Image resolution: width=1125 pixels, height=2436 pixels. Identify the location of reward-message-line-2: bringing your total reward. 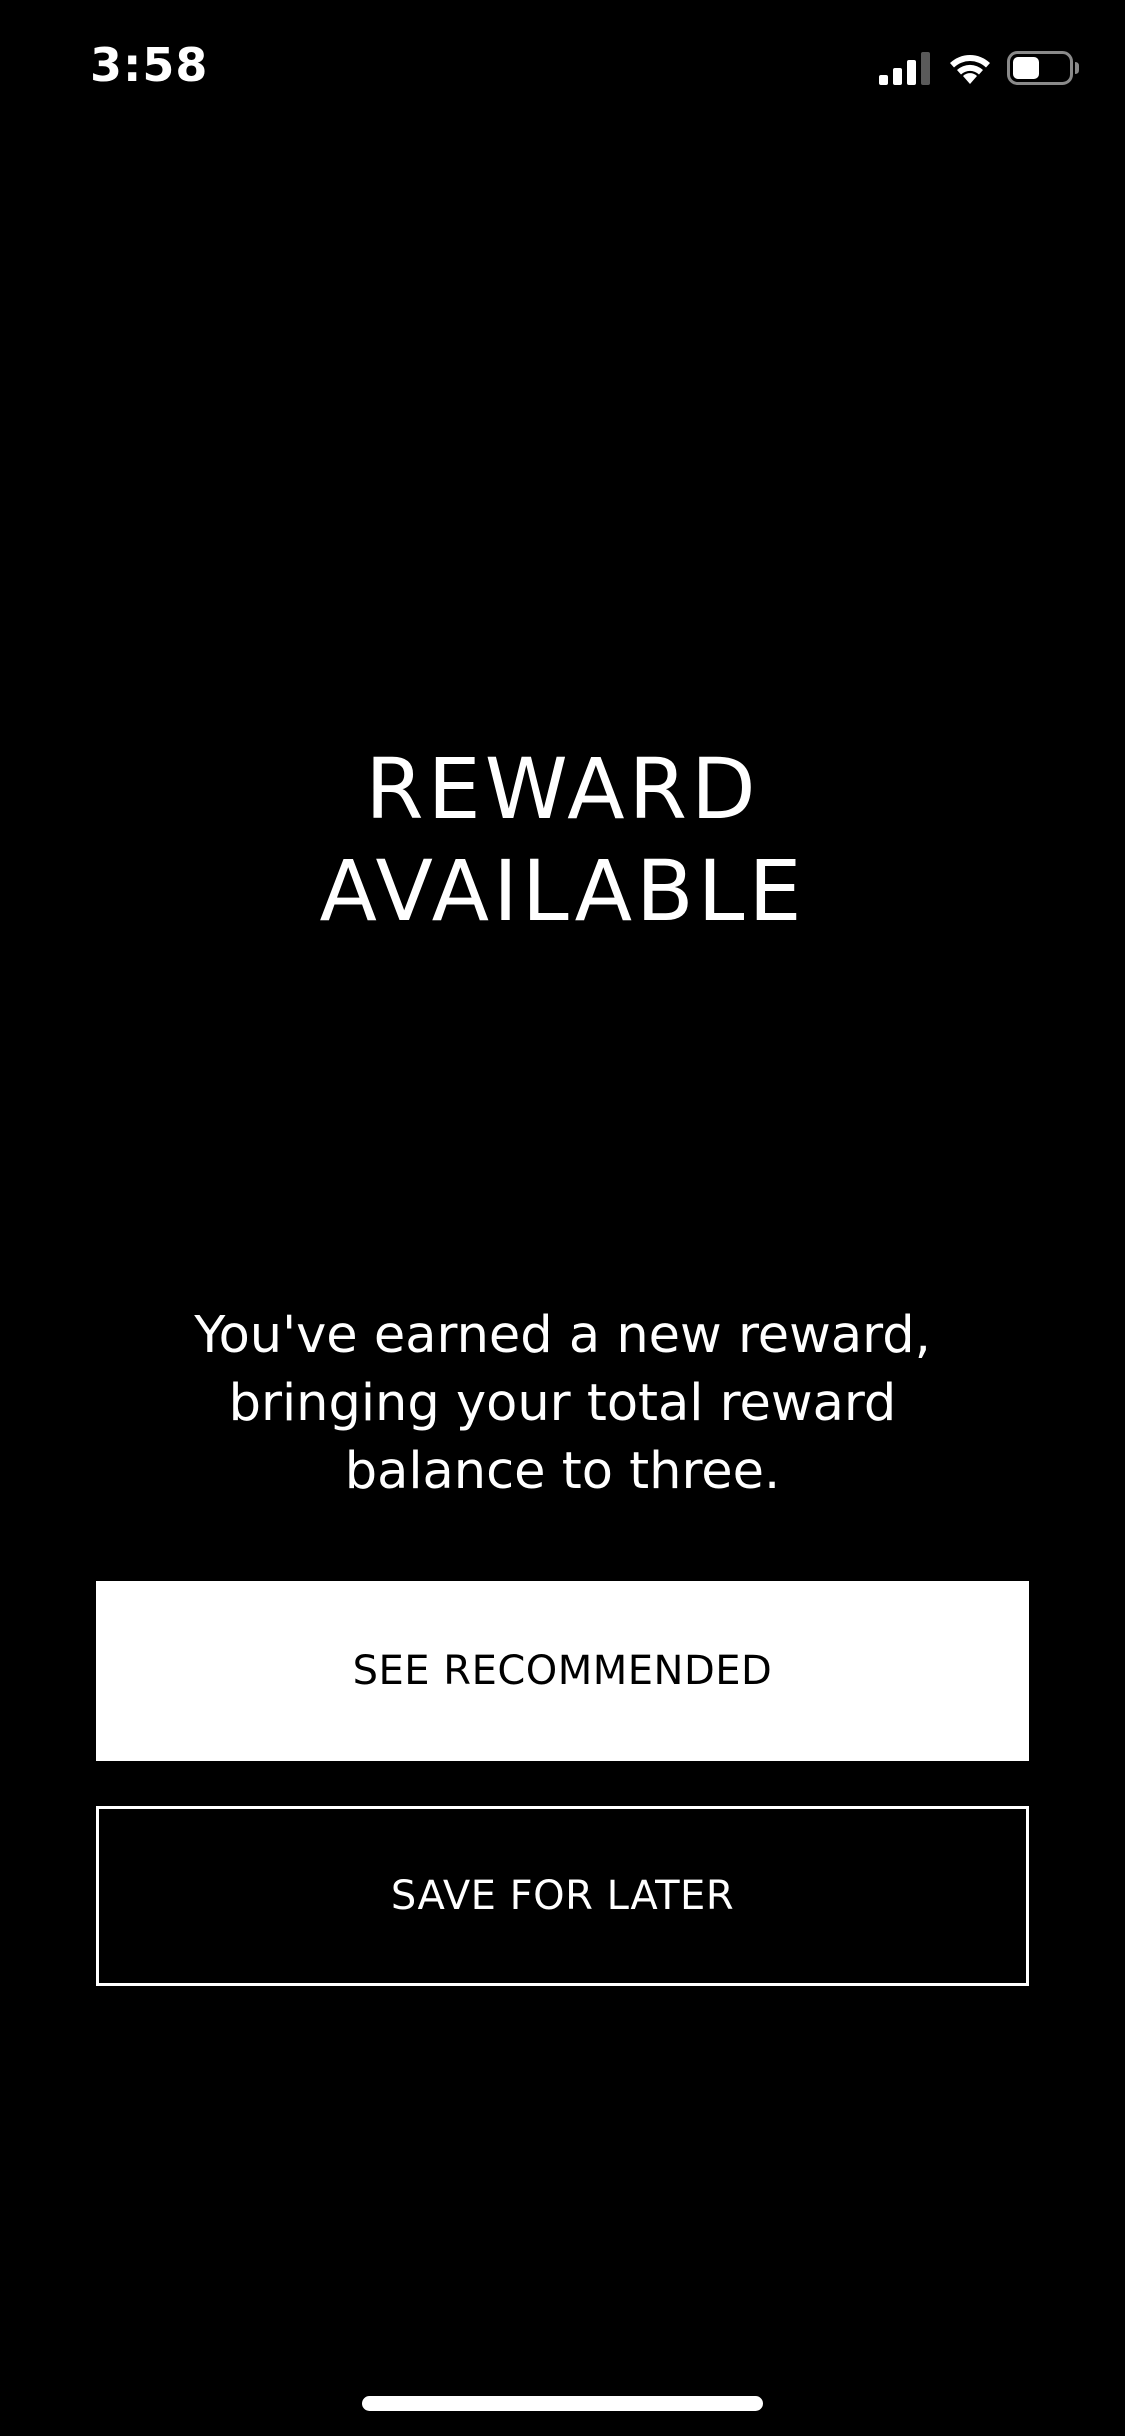
(562, 1403).